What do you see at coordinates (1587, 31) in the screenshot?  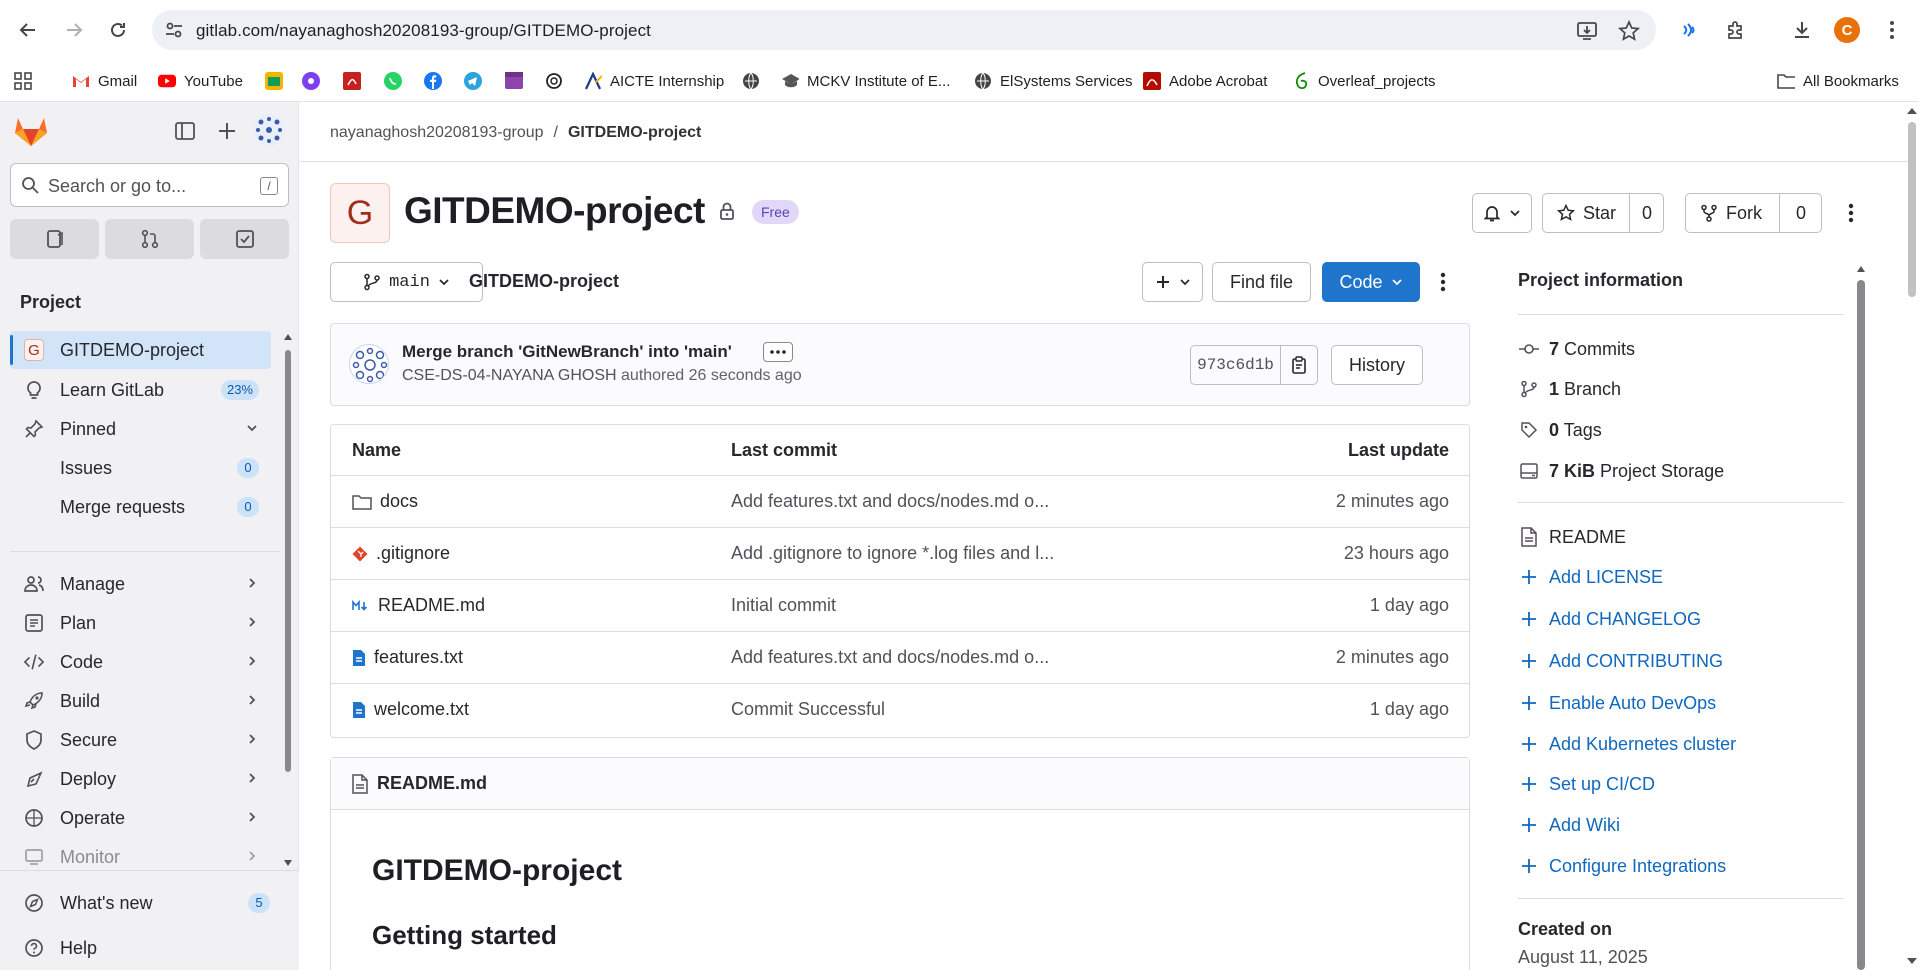 I see `install-app-icon` at bounding box center [1587, 31].